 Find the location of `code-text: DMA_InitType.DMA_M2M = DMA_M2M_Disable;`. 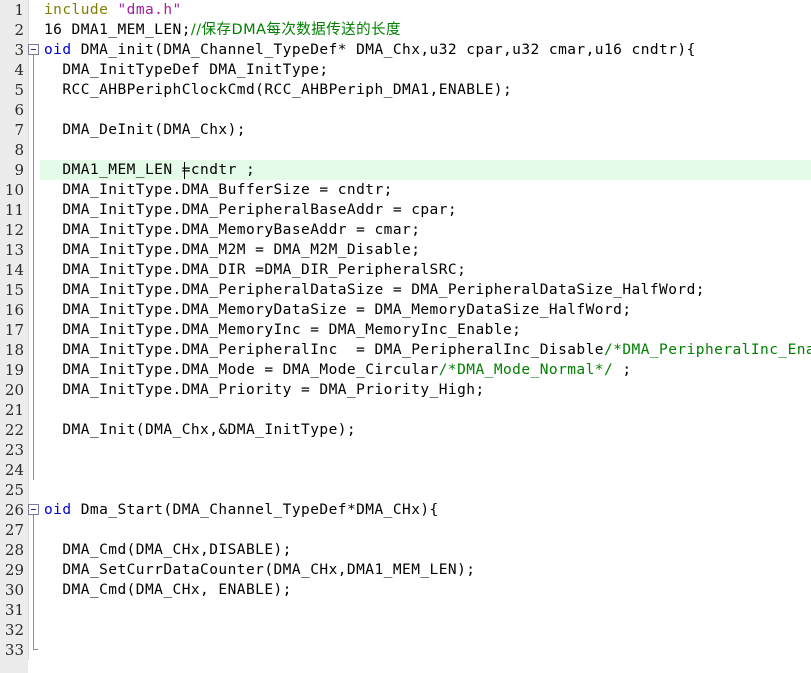

code-text: DMA_InitType.DMA_M2M = DMA_M2M_Disable; is located at coordinates (232, 250).